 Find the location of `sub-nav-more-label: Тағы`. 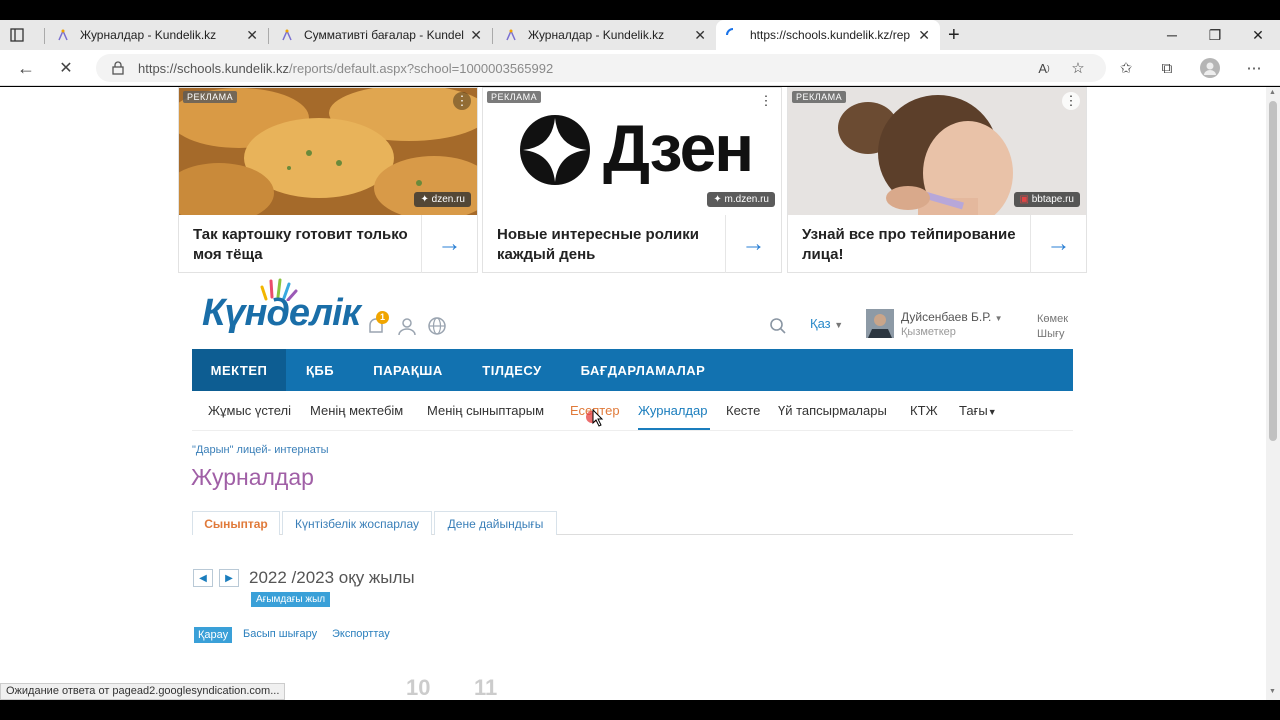

sub-nav-more-label: Тағы is located at coordinates (973, 410).